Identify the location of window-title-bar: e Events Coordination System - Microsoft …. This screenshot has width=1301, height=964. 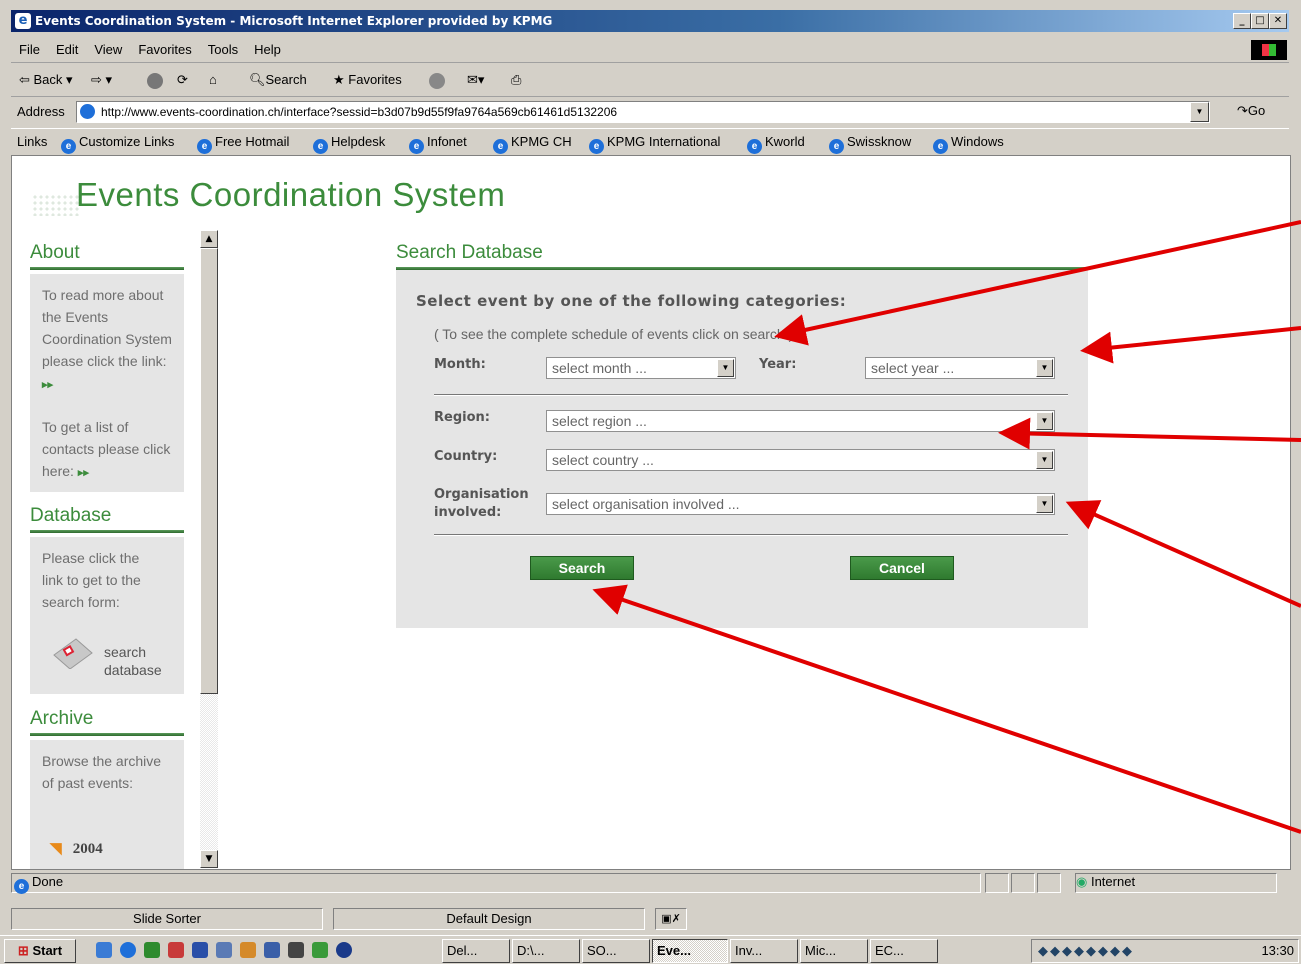
(650, 21).